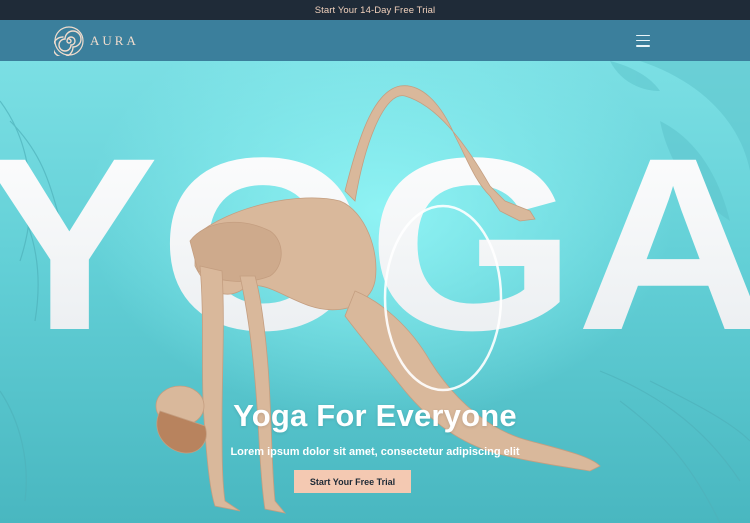 This screenshot has height=523, width=750. What do you see at coordinates (114, 40) in the screenshot?
I see `logo-text: AURA` at bounding box center [114, 40].